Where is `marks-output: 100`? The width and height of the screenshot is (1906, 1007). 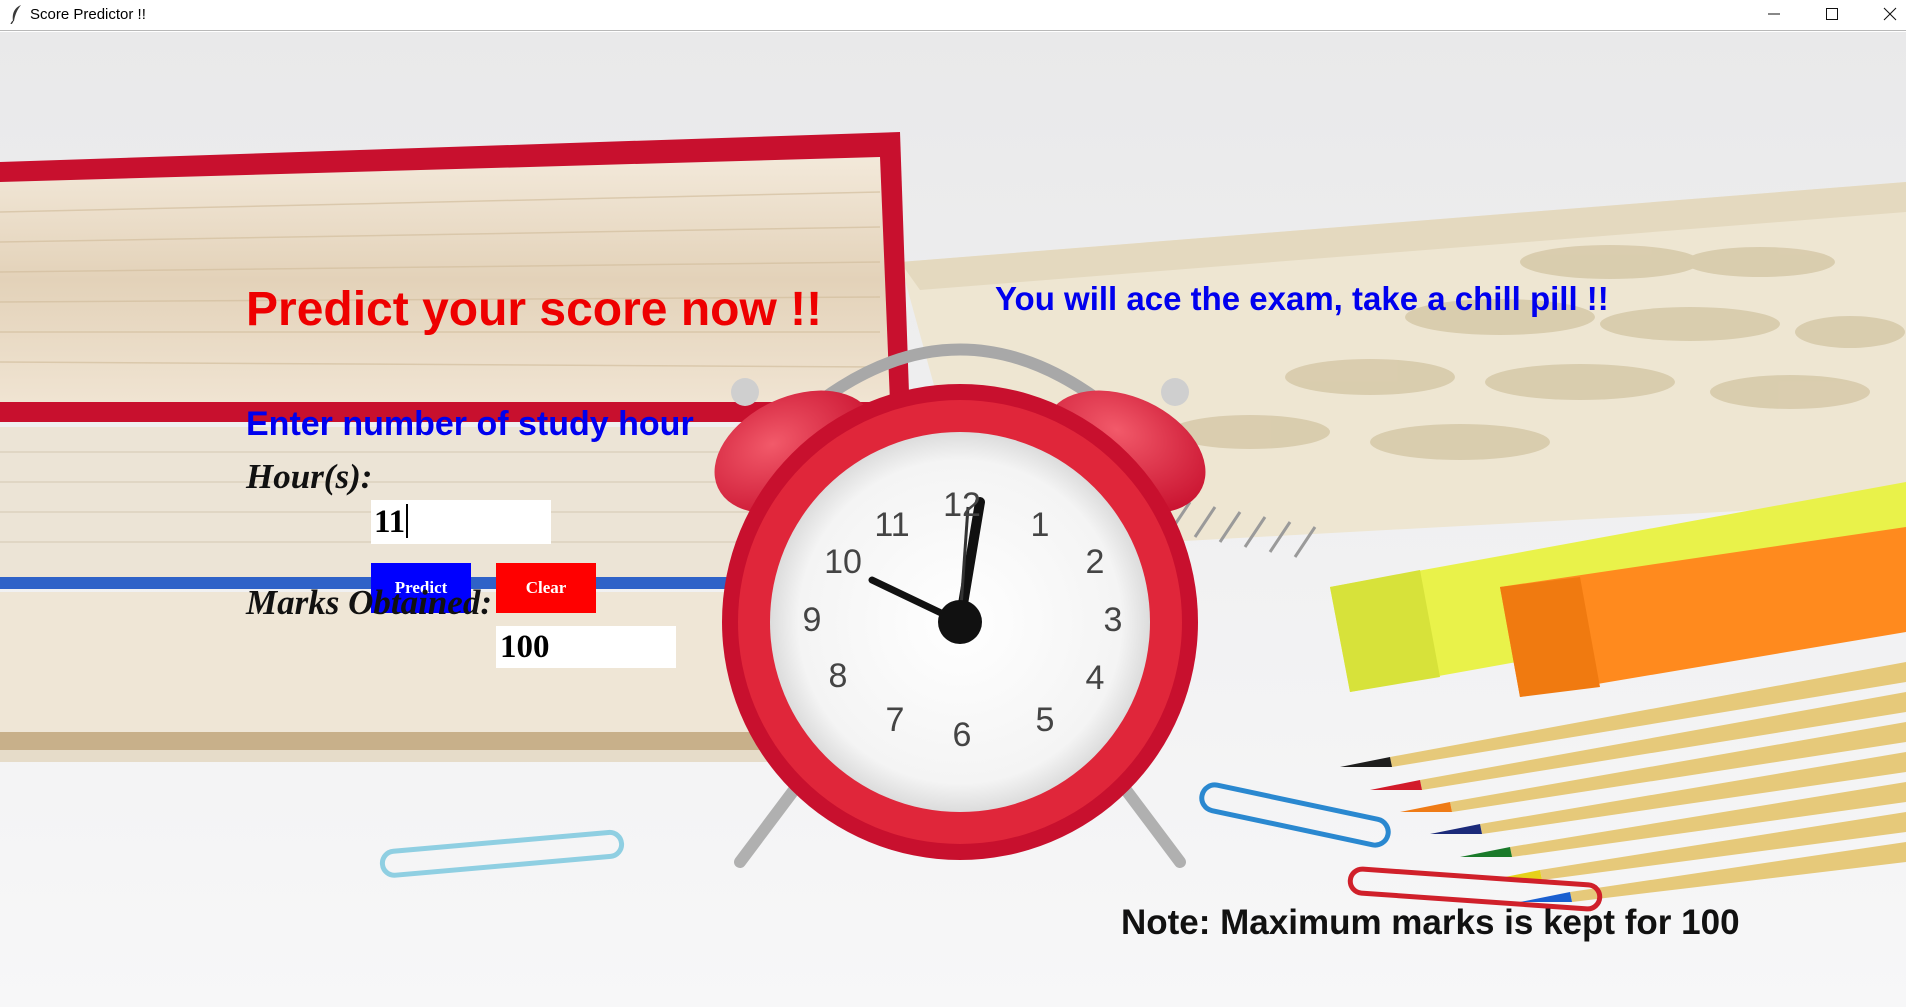
marks-output: 100 is located at coordinates (586, 647).